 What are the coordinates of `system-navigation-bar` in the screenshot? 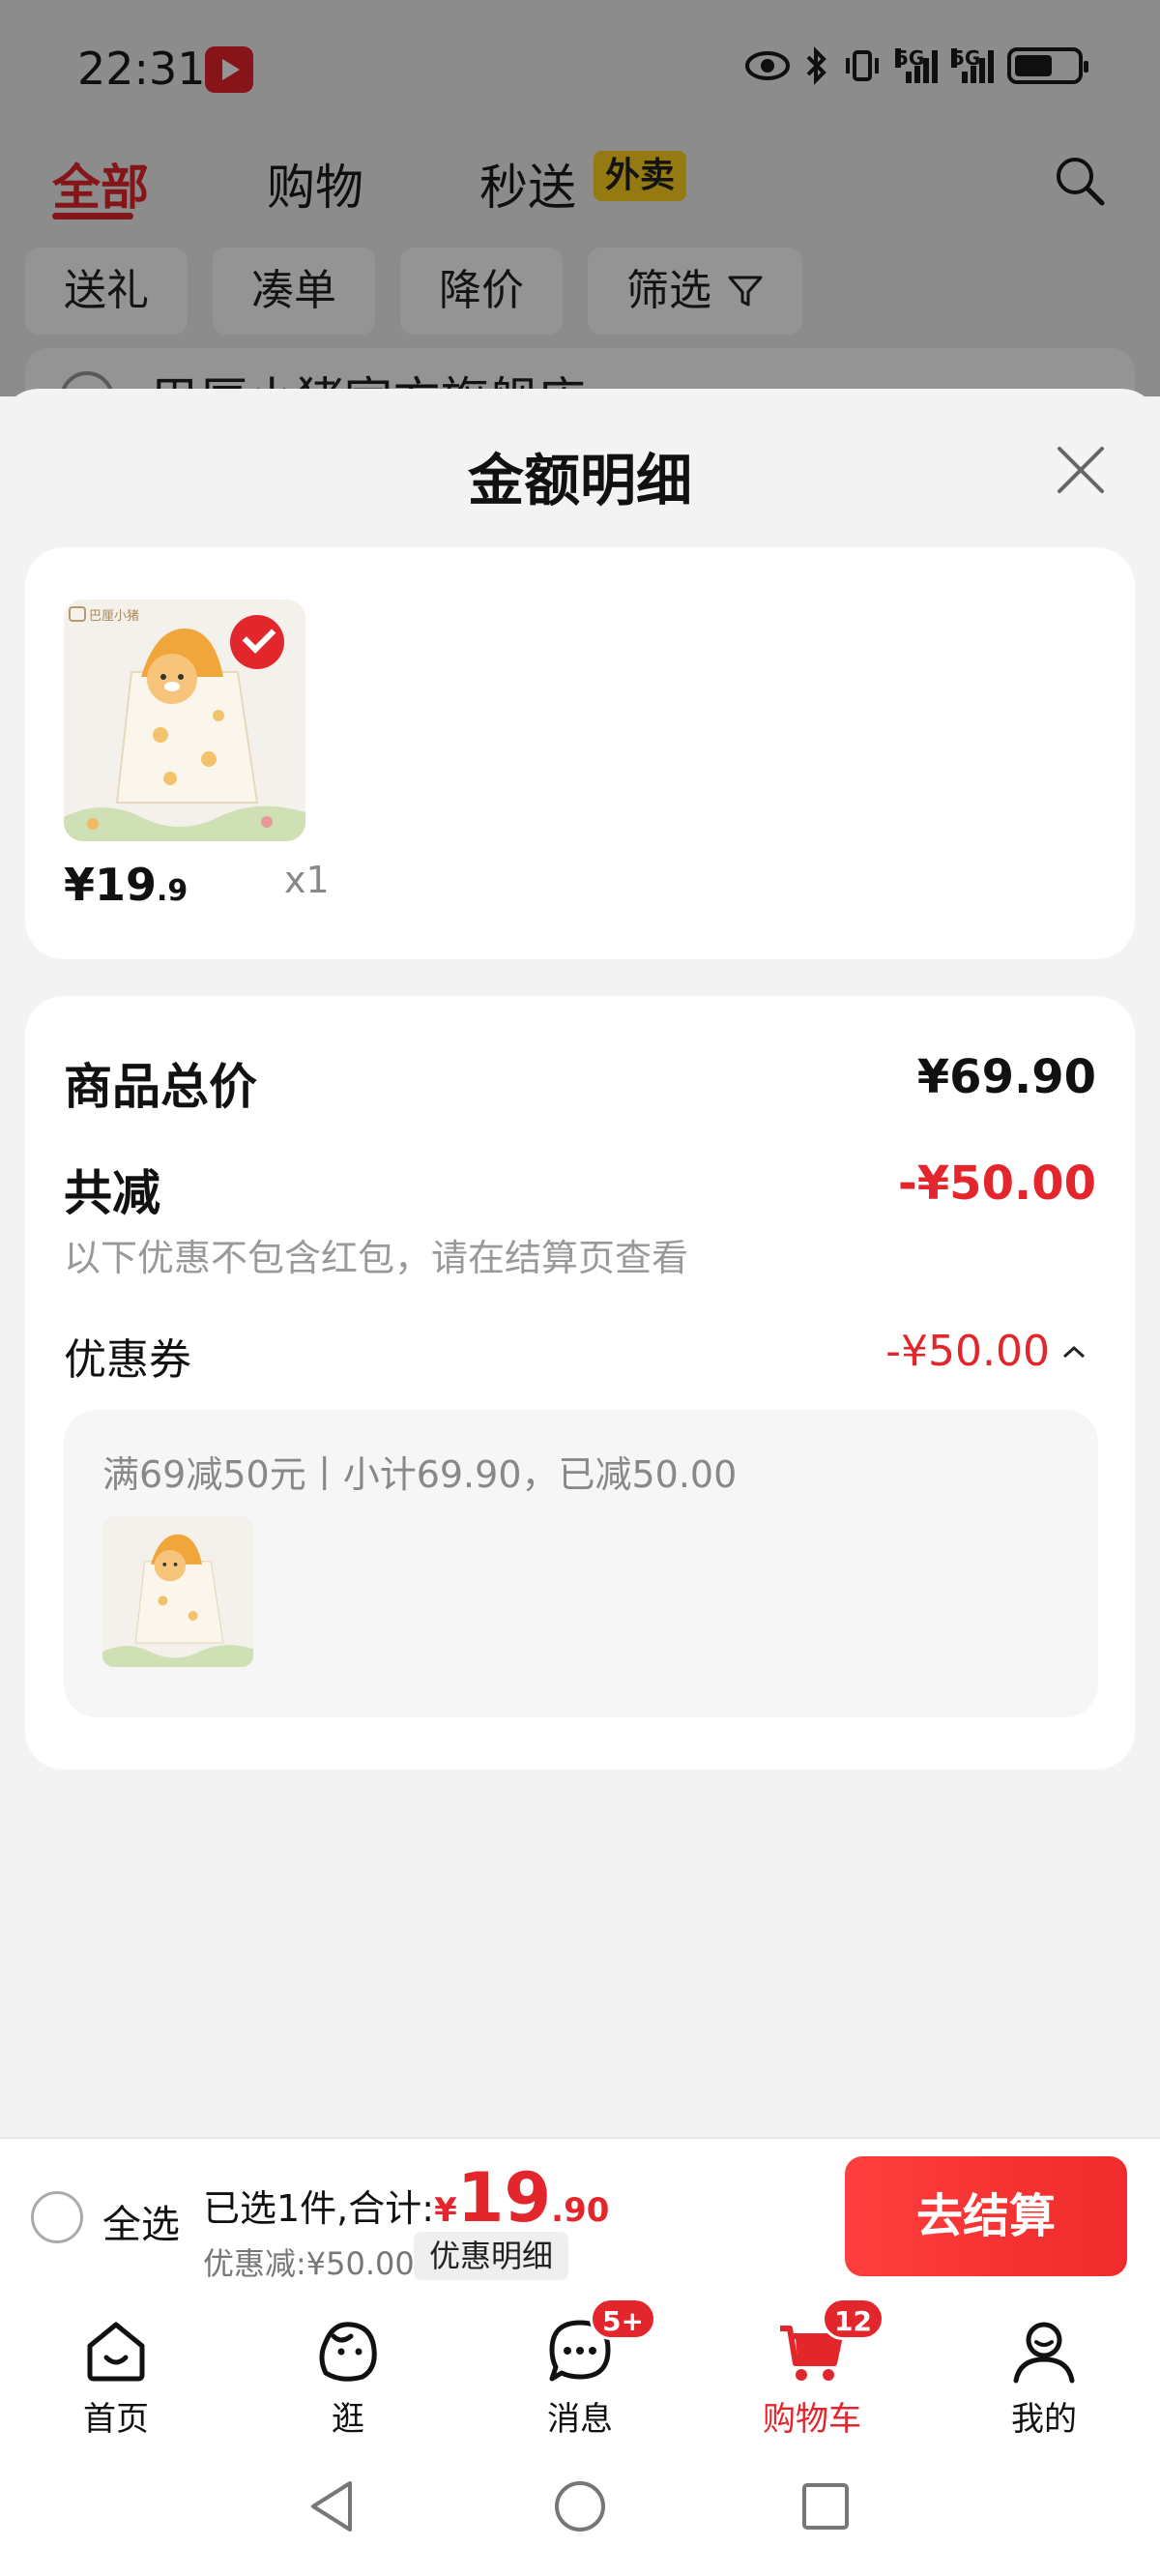 It's located at (580, 2508).